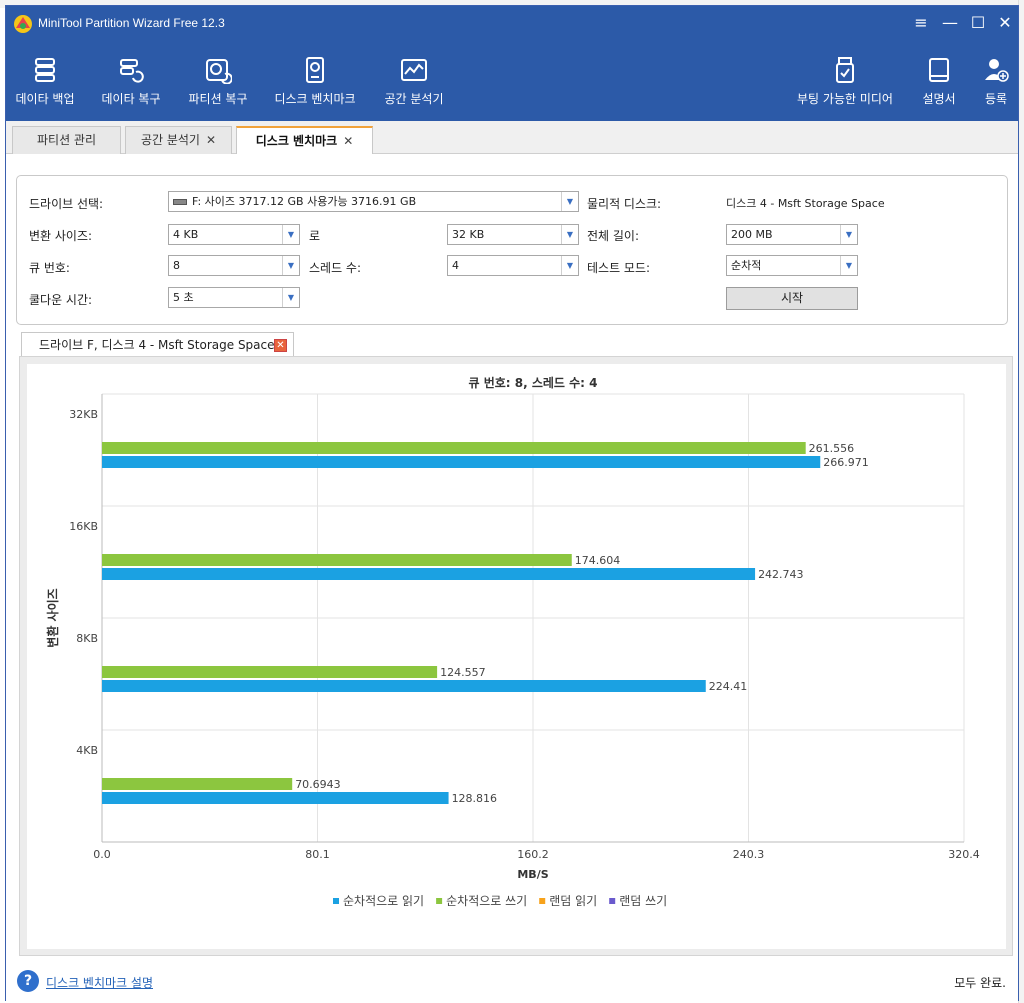 The image size is (1024, 1003). I want to click on tab-disk-benchmark: 디스크 벤치마크 ✕, so click(304, 141).